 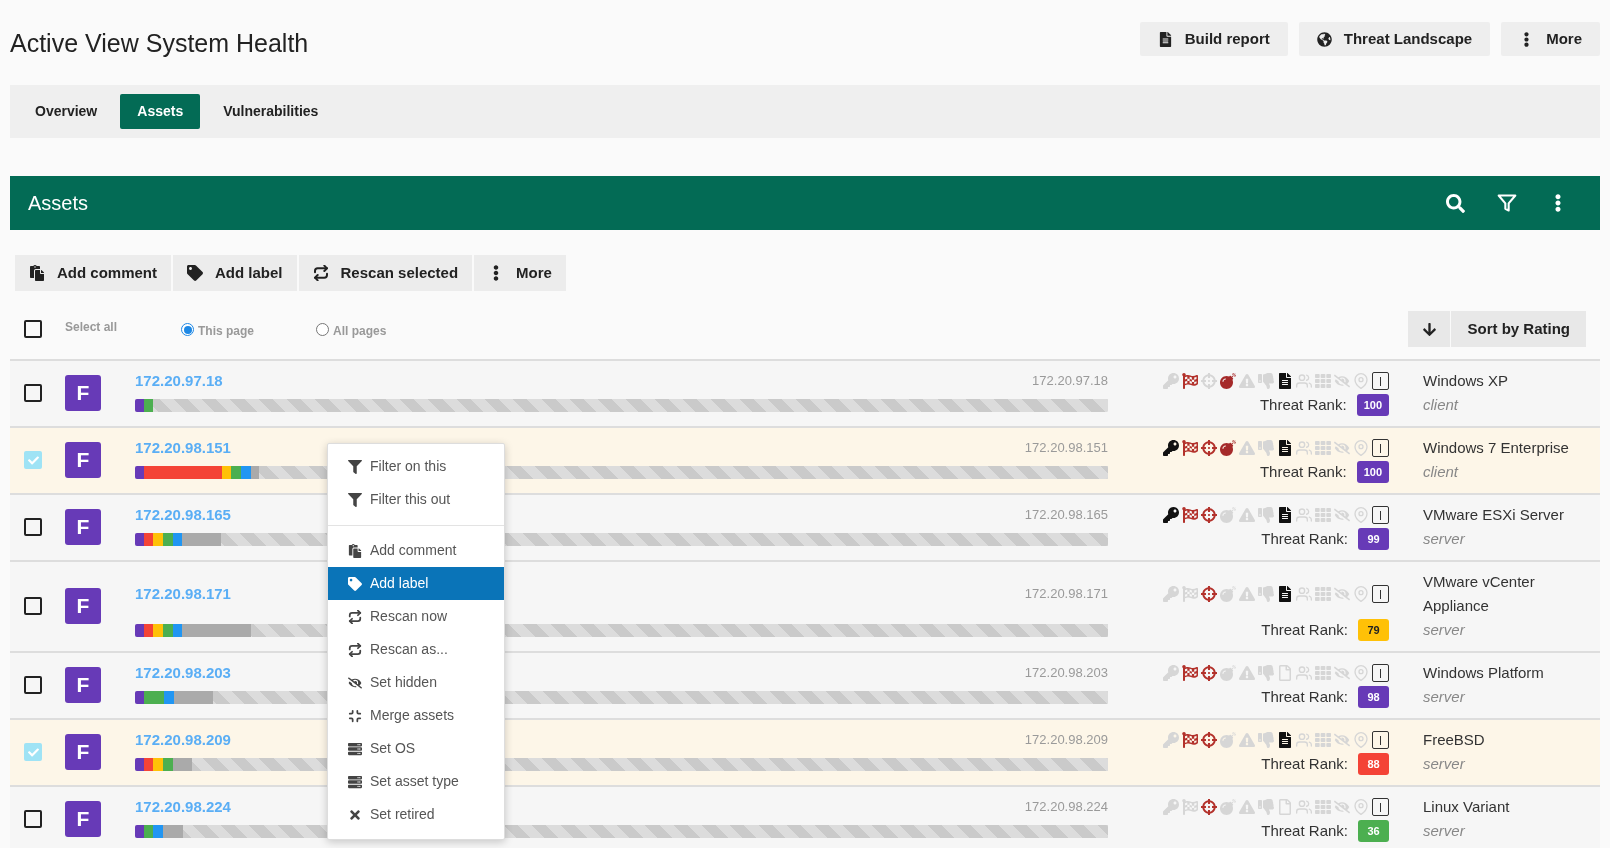 I want to click on search-icon, so click(x=1455, y=203).